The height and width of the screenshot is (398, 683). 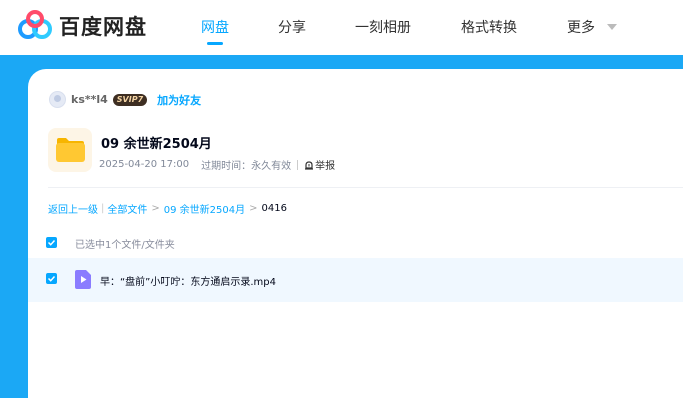 I want to click on svip-badge: SVIP7, so click(x=130, y=99).